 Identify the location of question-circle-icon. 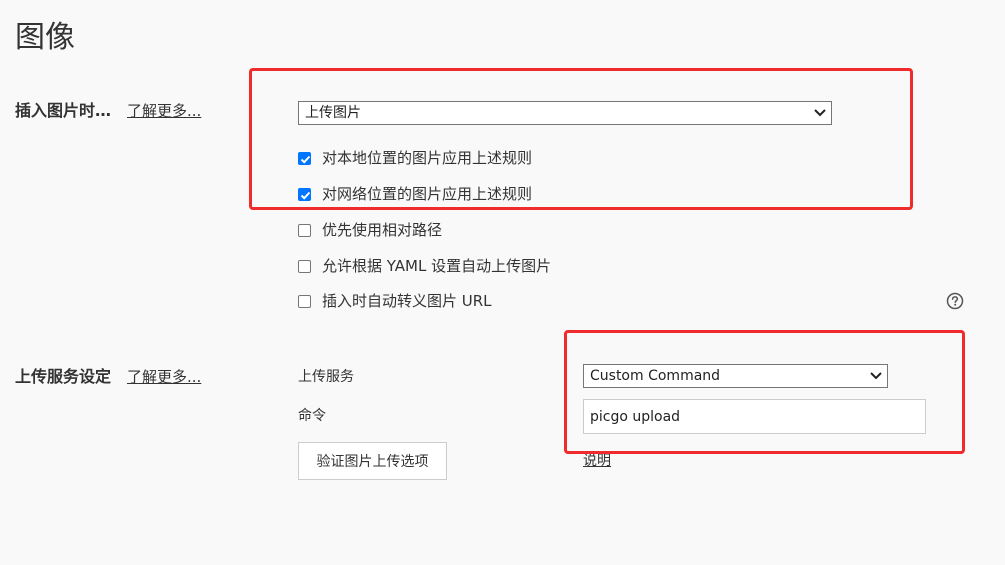
(955, 301).